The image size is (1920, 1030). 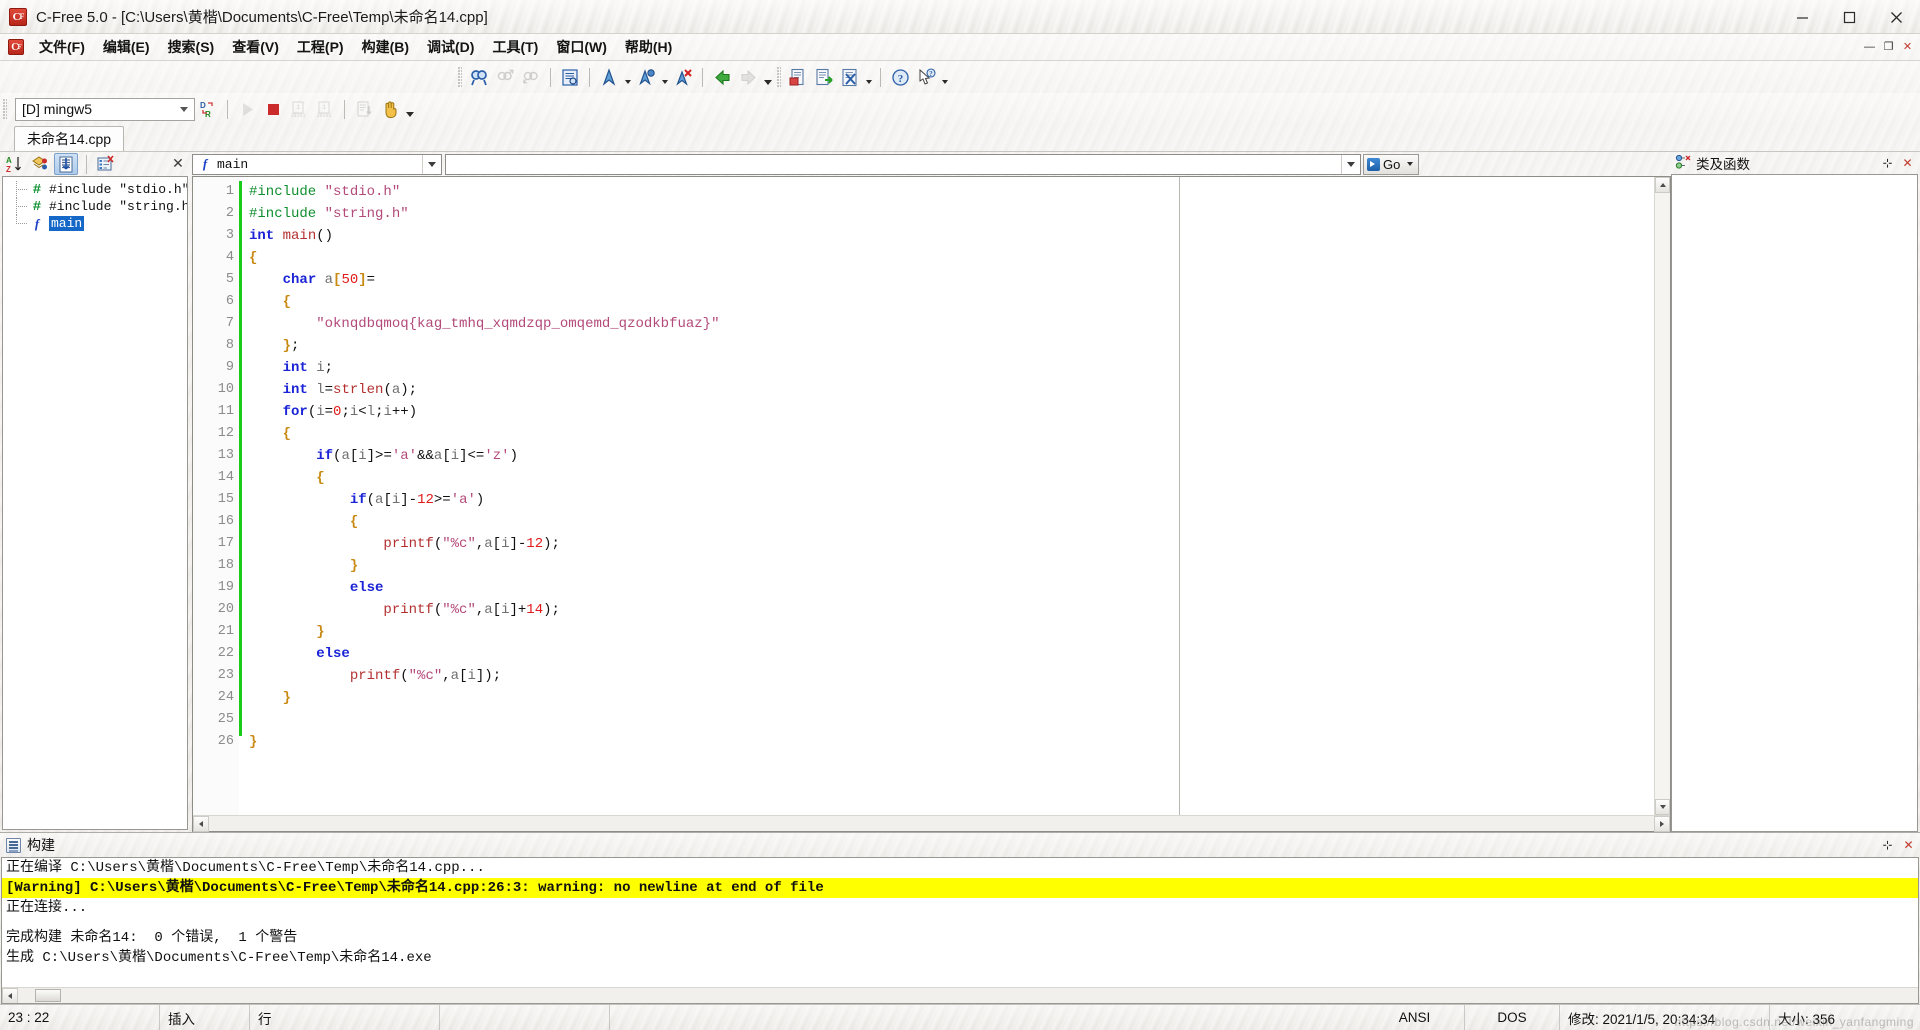 I want to click on bookmark-toggle-dropdown-icon, so click(x=627, y=77).